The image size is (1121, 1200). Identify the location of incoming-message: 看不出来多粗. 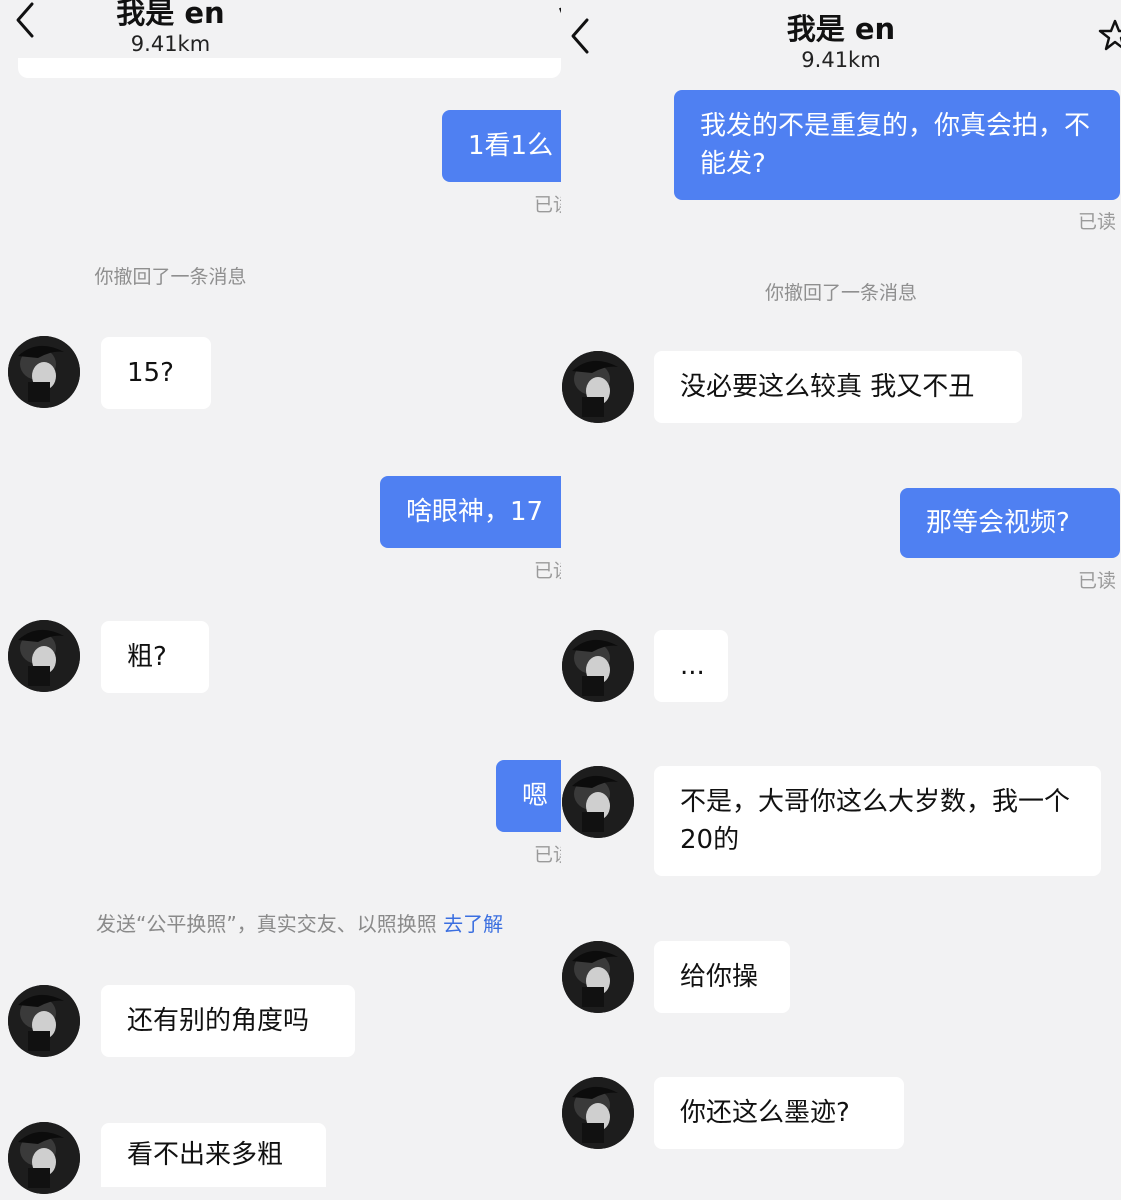
(213, 1155).